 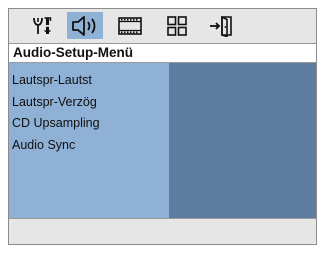 I want to click on help-footer, so click(x=162, y=231).